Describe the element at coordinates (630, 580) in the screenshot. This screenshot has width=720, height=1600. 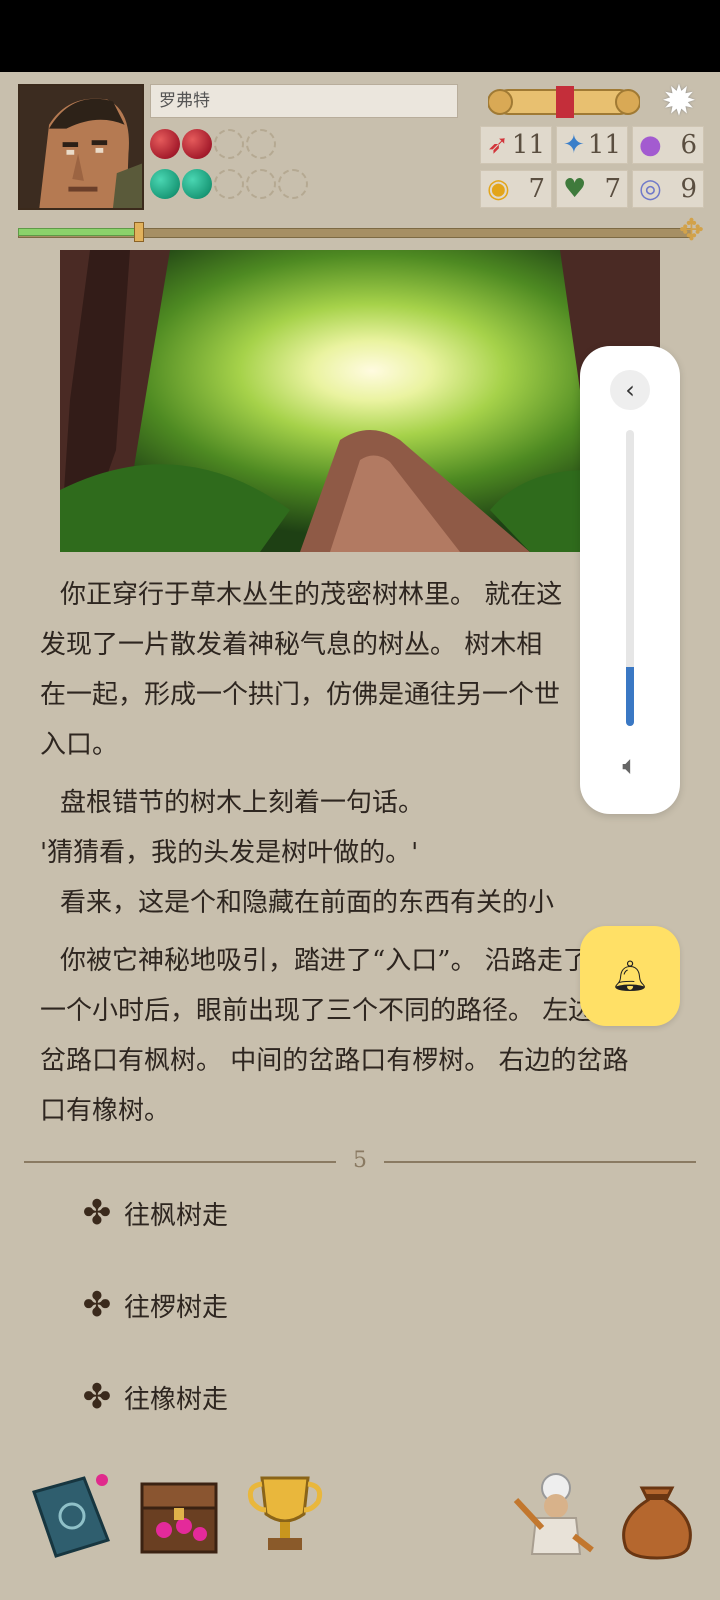
I see `volume-panel: ‹ 🔈︎` at that location.